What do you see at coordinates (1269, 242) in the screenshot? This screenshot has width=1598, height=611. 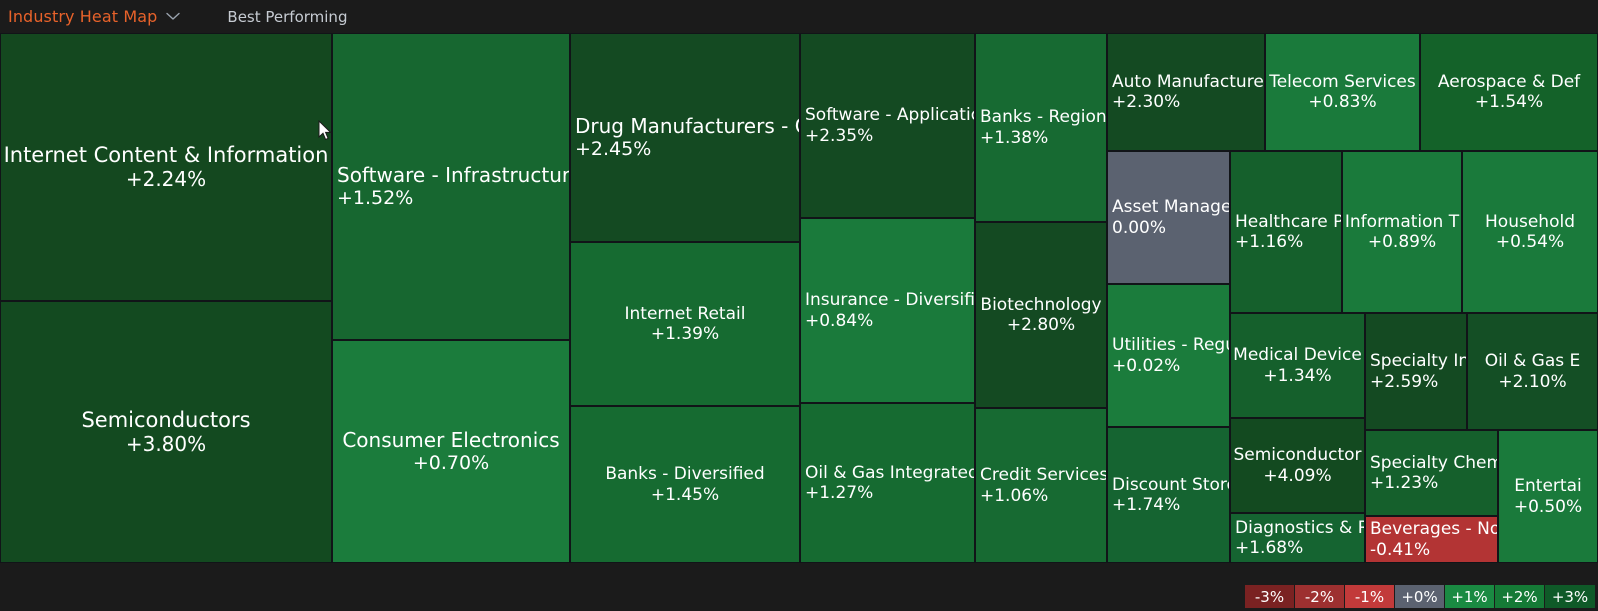 I see `tile-value: +1.16%` at bounding box center [1269, 242].